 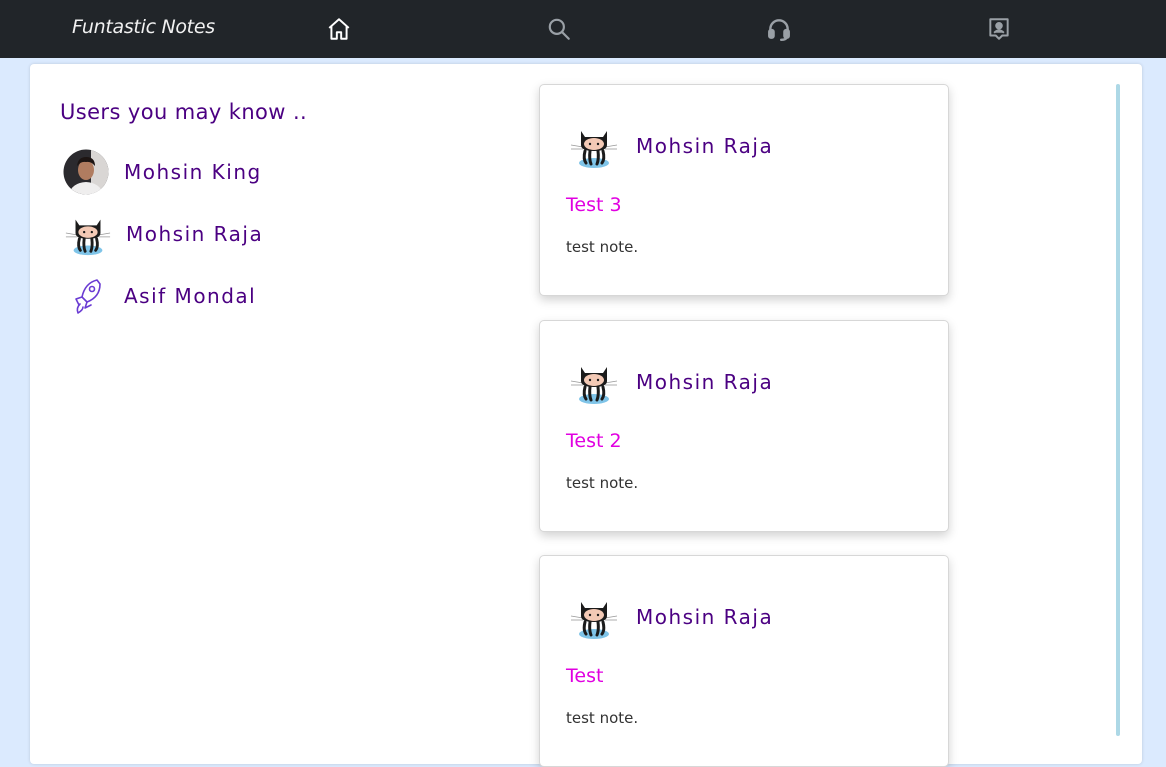 I want to click on scrollbar, so click(x=1118, y=410).